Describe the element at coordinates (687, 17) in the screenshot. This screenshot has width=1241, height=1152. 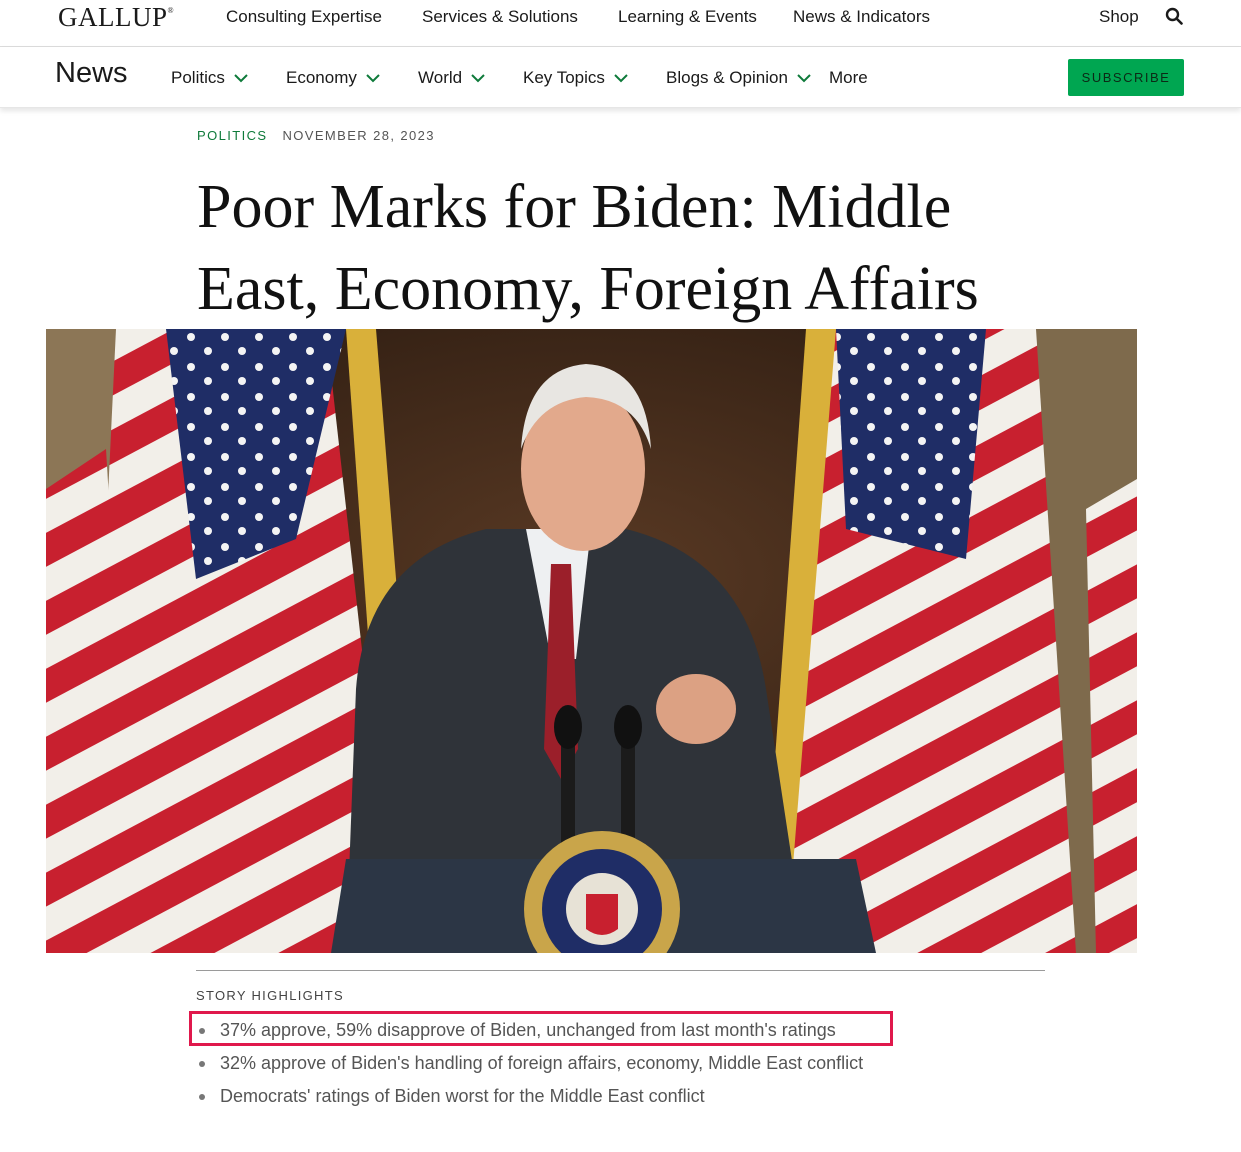
I see `nav-learning-events: Learning & Events` at that location.